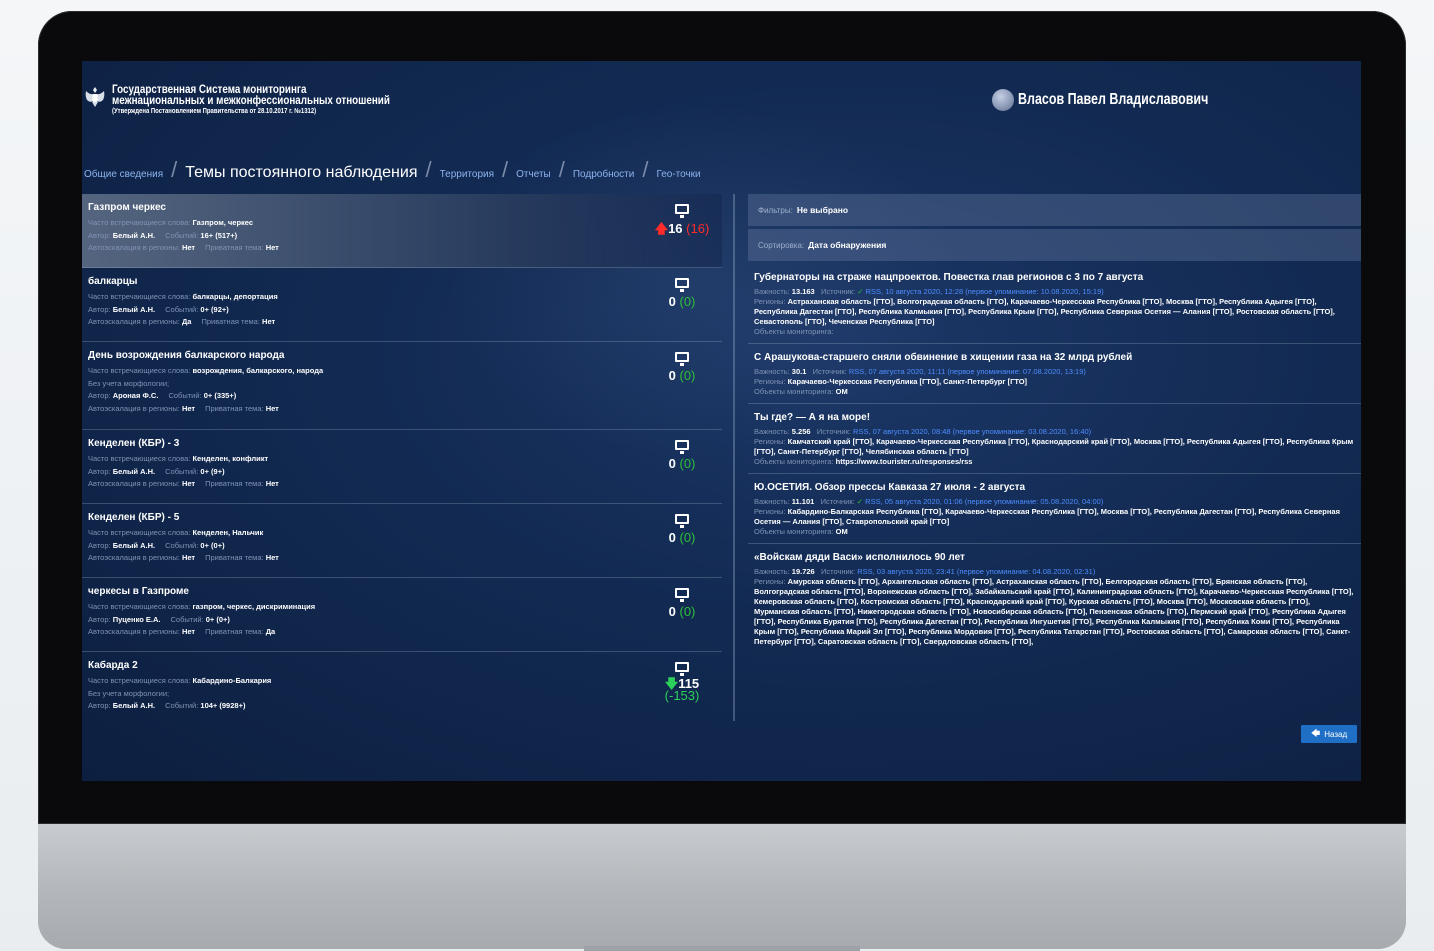 Image resolution: width=1434 pixels, height=951 pixels. Describe the element at coordinates (467, 174) in the screenshot. I see `breadcrumb-territory: Территория` at that location.